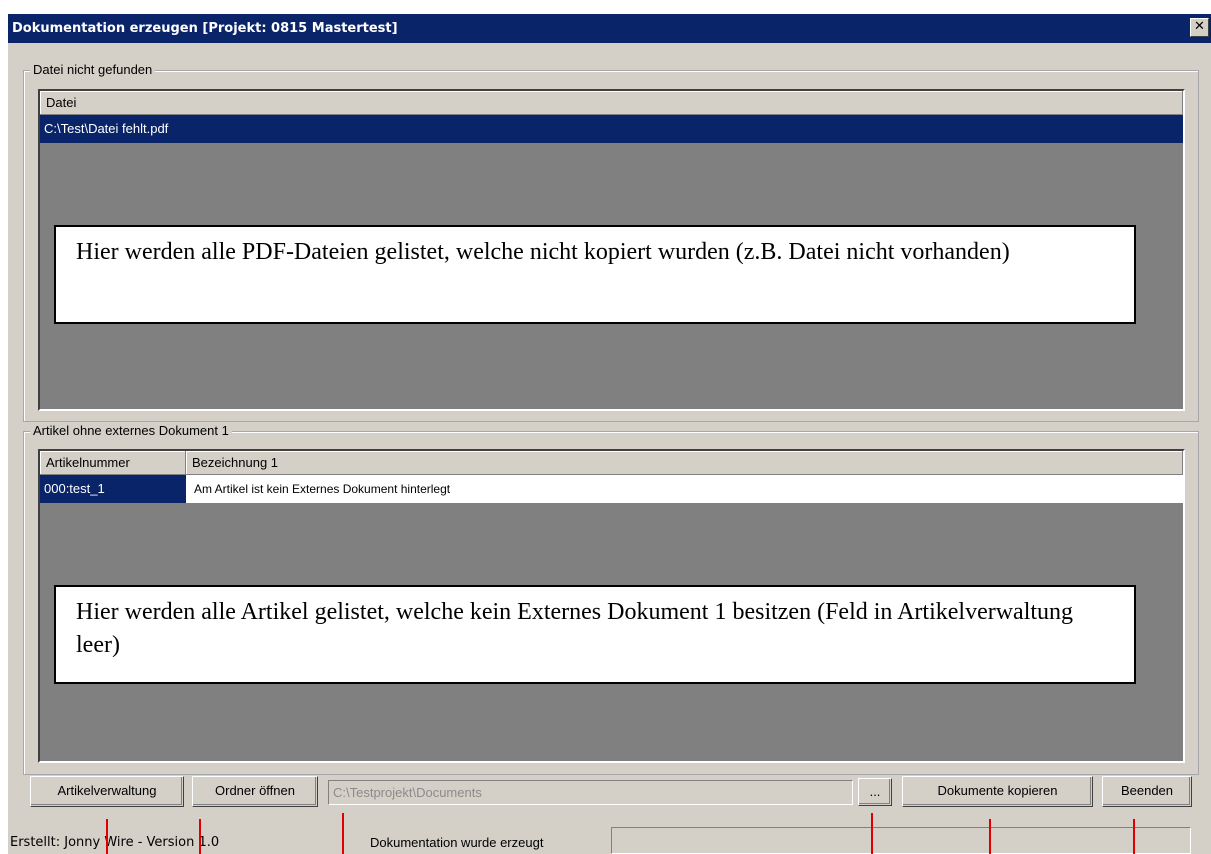  What do you see at coordinates (107, 791) in the screenshot?
I see `article-admin-button: Artikelverwaltung` at bounding box center [107, 791].